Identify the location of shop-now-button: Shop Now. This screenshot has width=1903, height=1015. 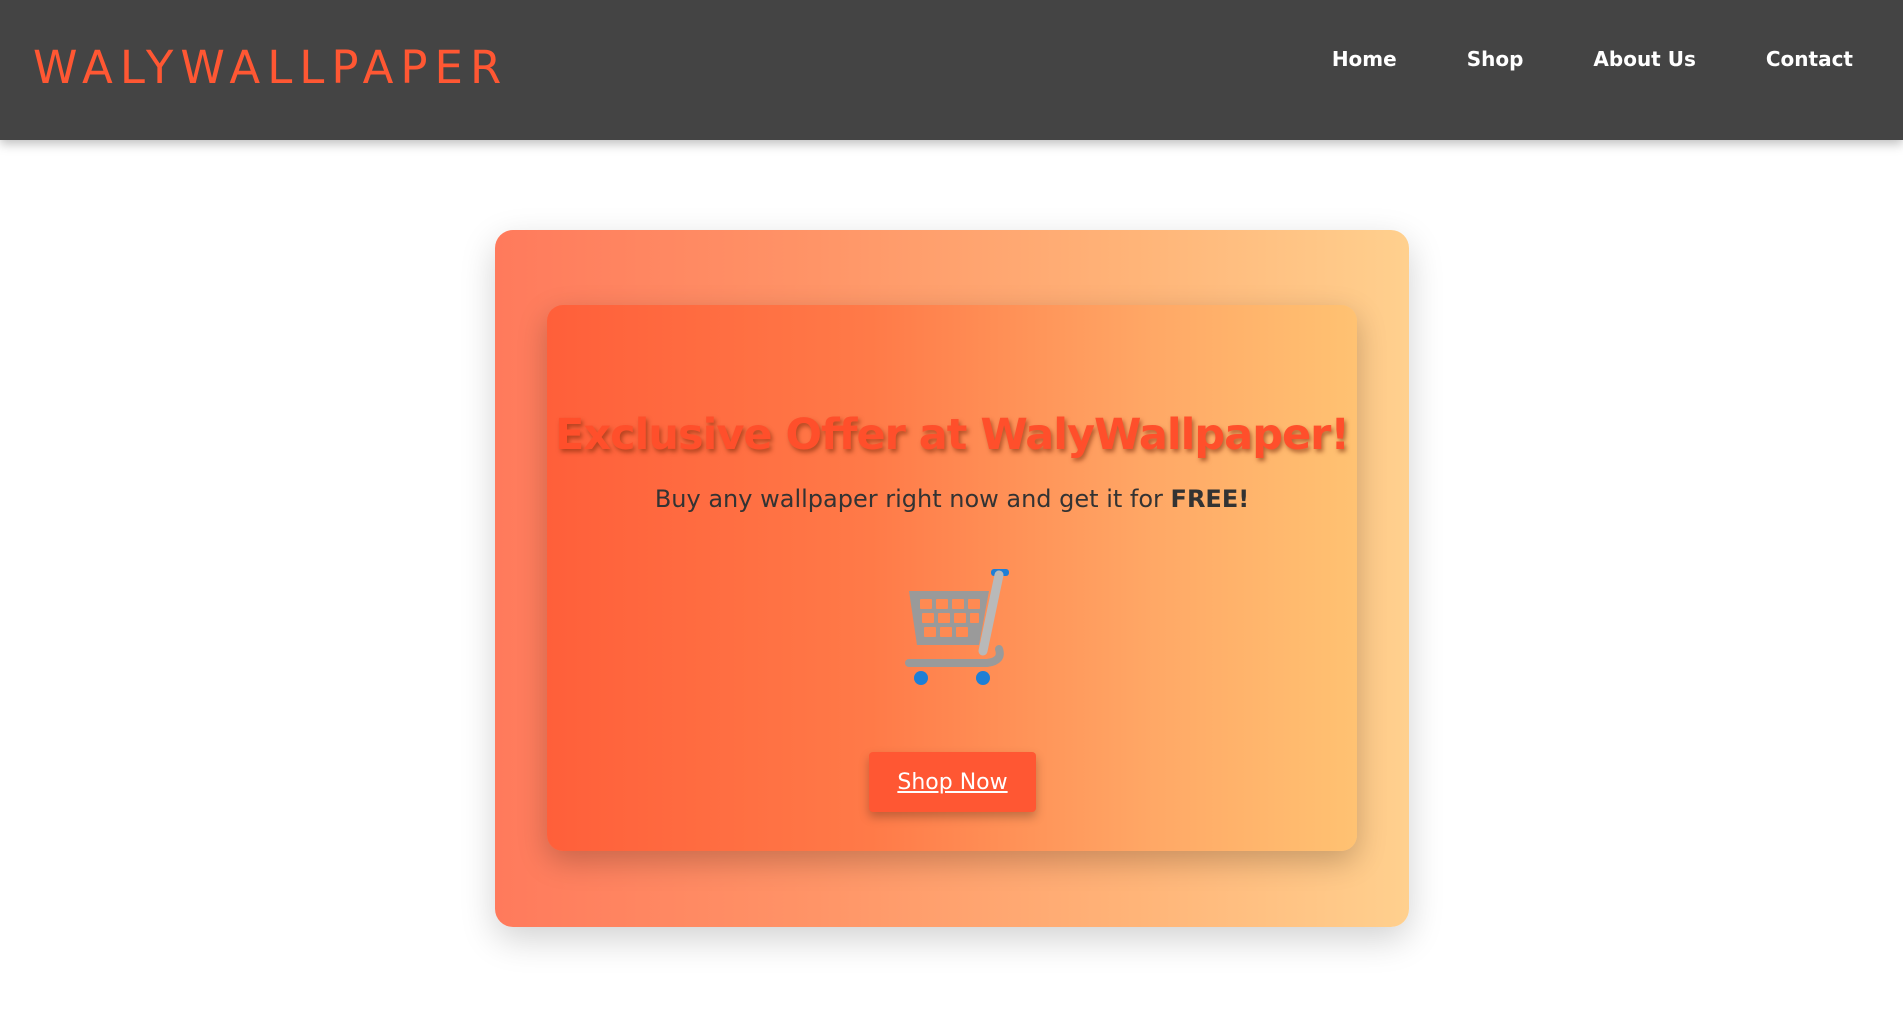
(952, 782).